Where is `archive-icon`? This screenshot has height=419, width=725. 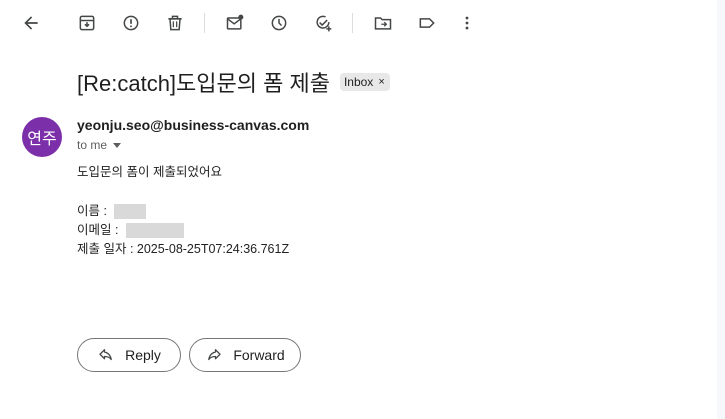
archive-icon is located at coordinates (87, 23).